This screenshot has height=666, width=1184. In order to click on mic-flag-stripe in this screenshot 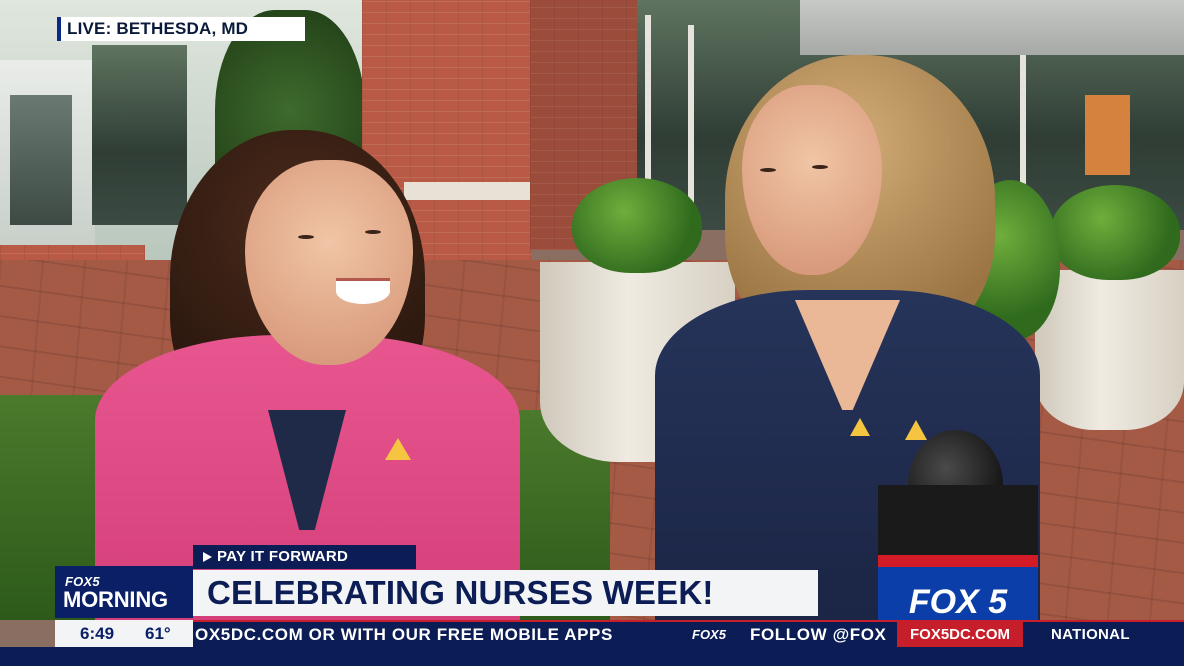, I will do `click(958, 561)`.